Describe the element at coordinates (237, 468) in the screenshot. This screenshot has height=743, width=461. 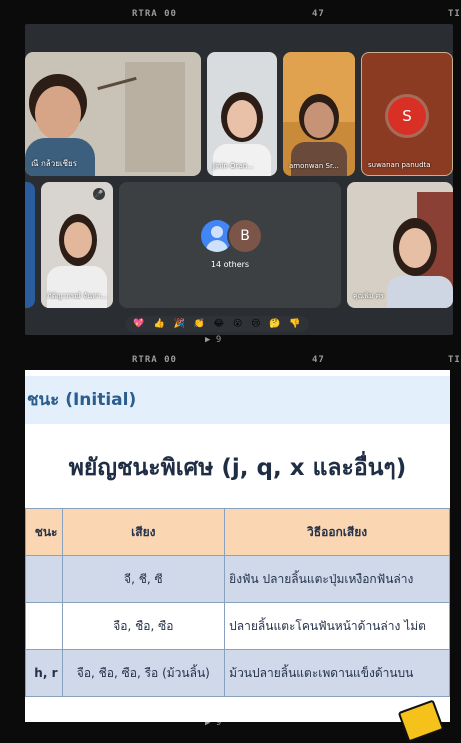
I see `slide-title: พยัญชนะพิเศษ (j, q, x และอื่นๆ)` at that location.